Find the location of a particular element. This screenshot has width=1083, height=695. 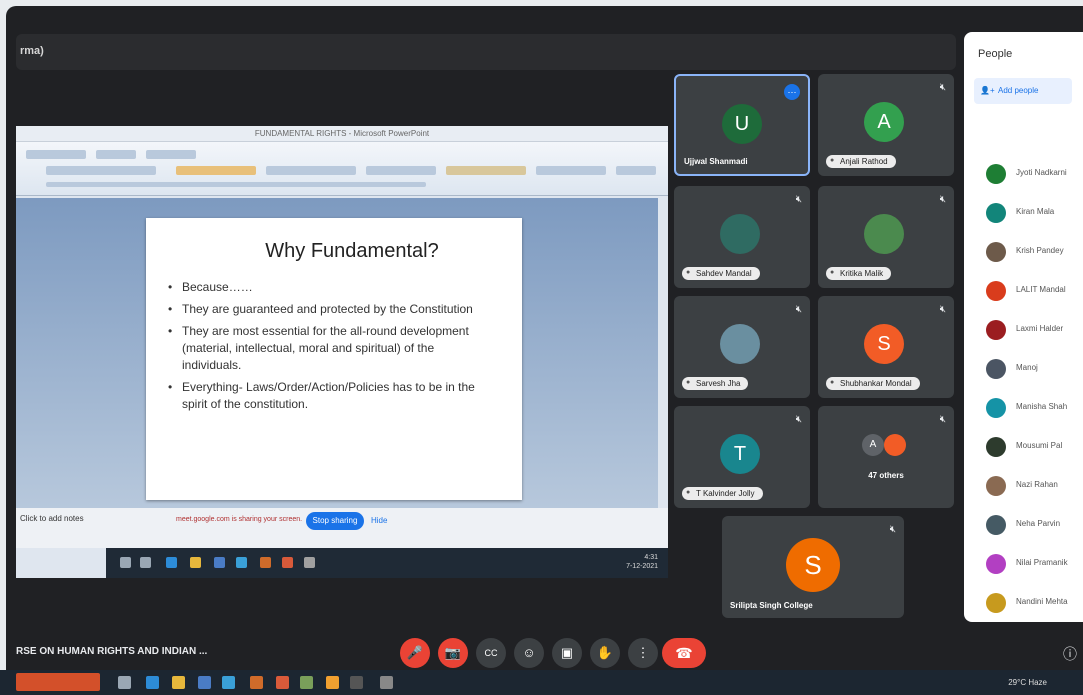

ppt-ribbon is located at coordinates (342, 169).